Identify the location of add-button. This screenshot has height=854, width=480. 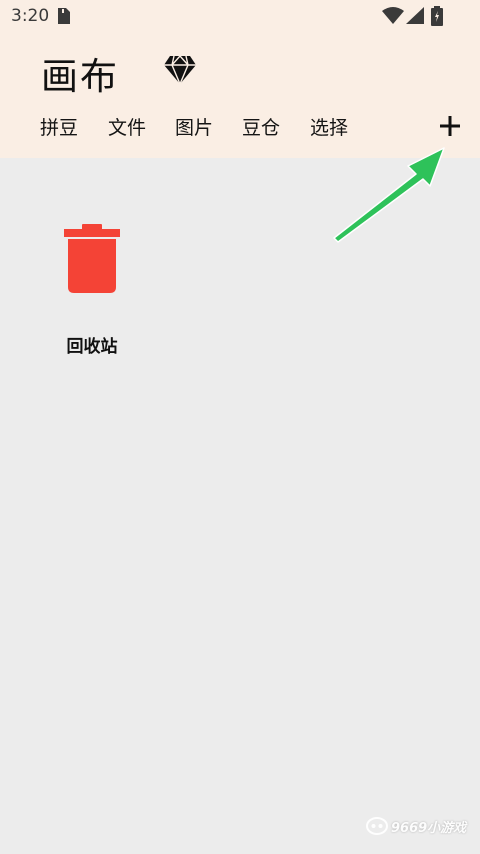
(450, 126).